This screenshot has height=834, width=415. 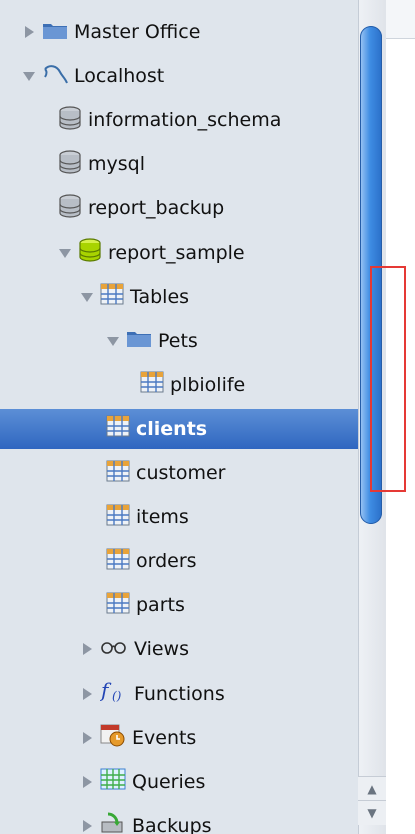 What do you see at coordinates (161, 649) in the screenshot?
I see `tree-item-label: Views` at bounding box center [161, 649].